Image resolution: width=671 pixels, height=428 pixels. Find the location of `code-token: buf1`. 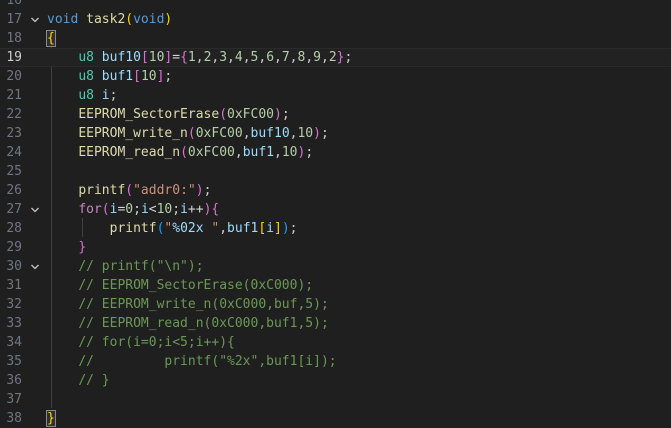

code-token: buf1 is located at coordinates (243, 228).